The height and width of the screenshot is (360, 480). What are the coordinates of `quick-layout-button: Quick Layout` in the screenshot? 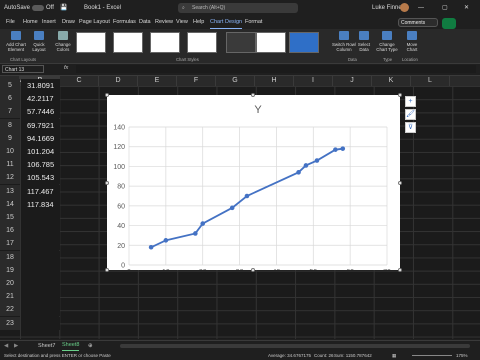 It's located at (39, 43).